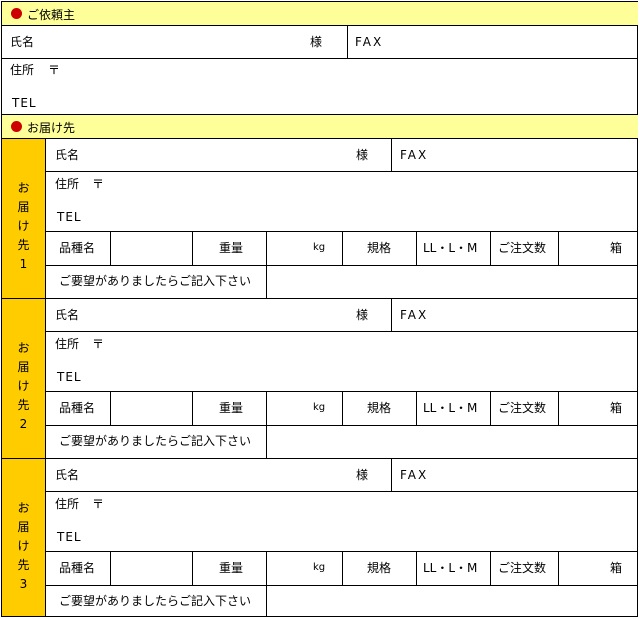 The height and width of the screenshot is (619, 640). What do you see at coordinates (54, 70) in the screenshot?
I see `requester-postal-mark: 〒` at bounding box center [54, 70].